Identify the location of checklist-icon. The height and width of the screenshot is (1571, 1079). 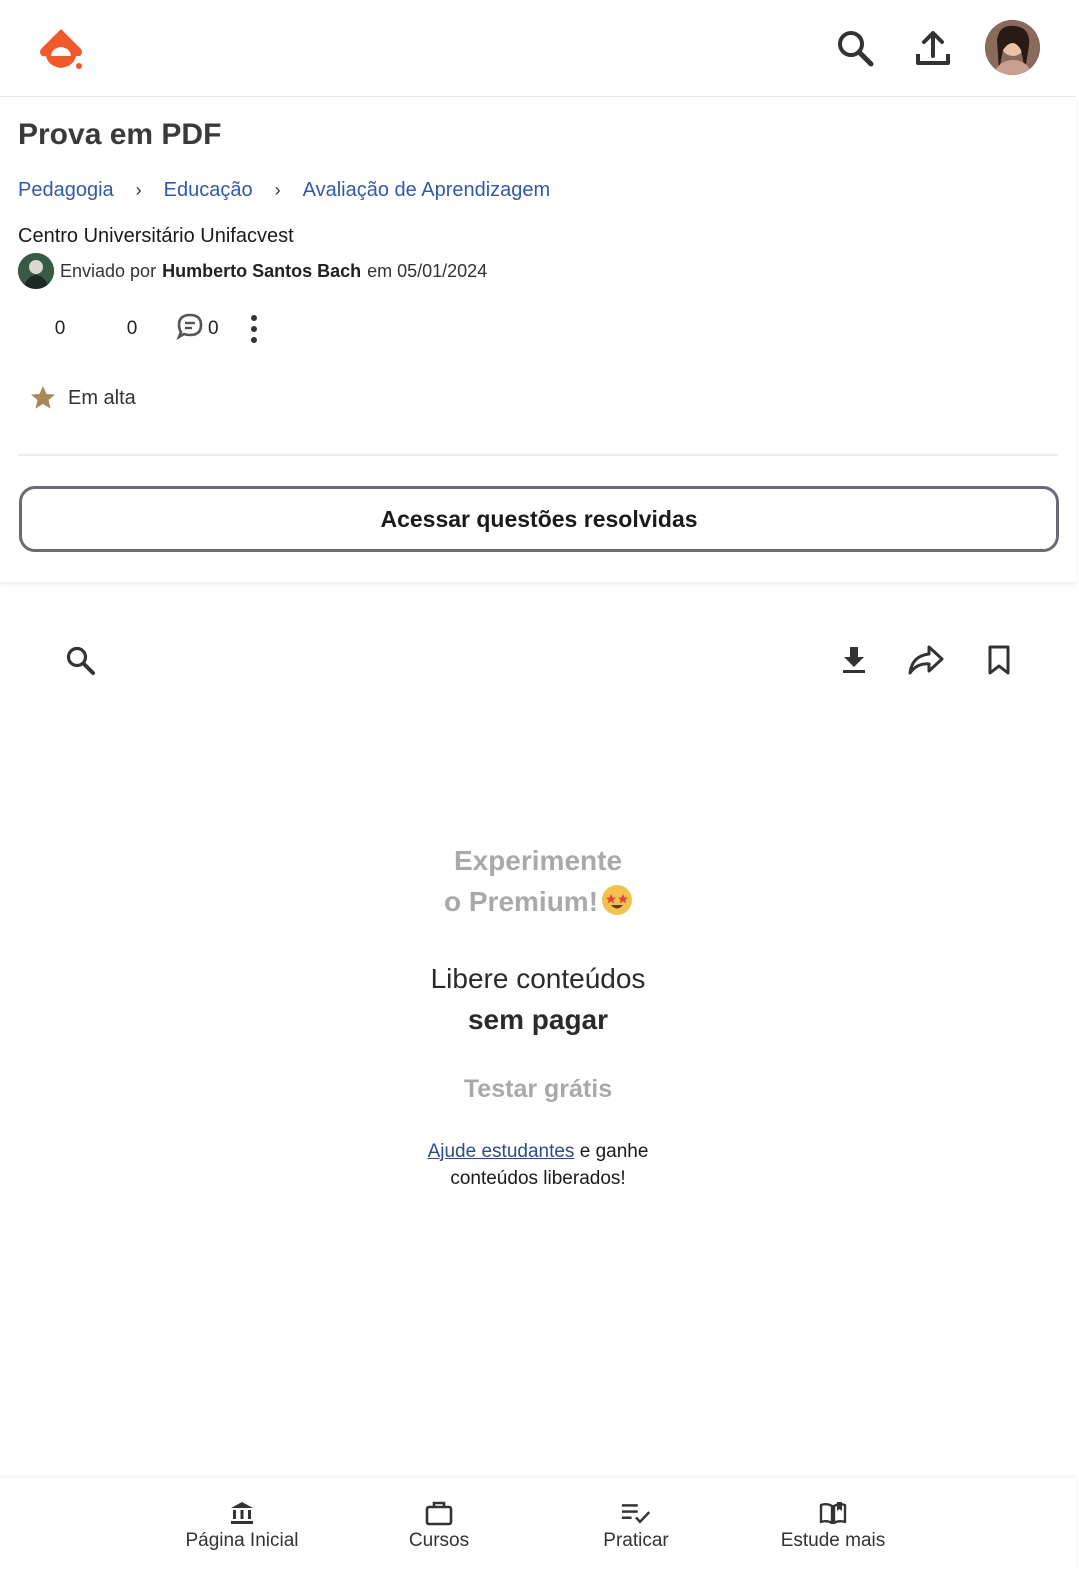
(636, 1513).